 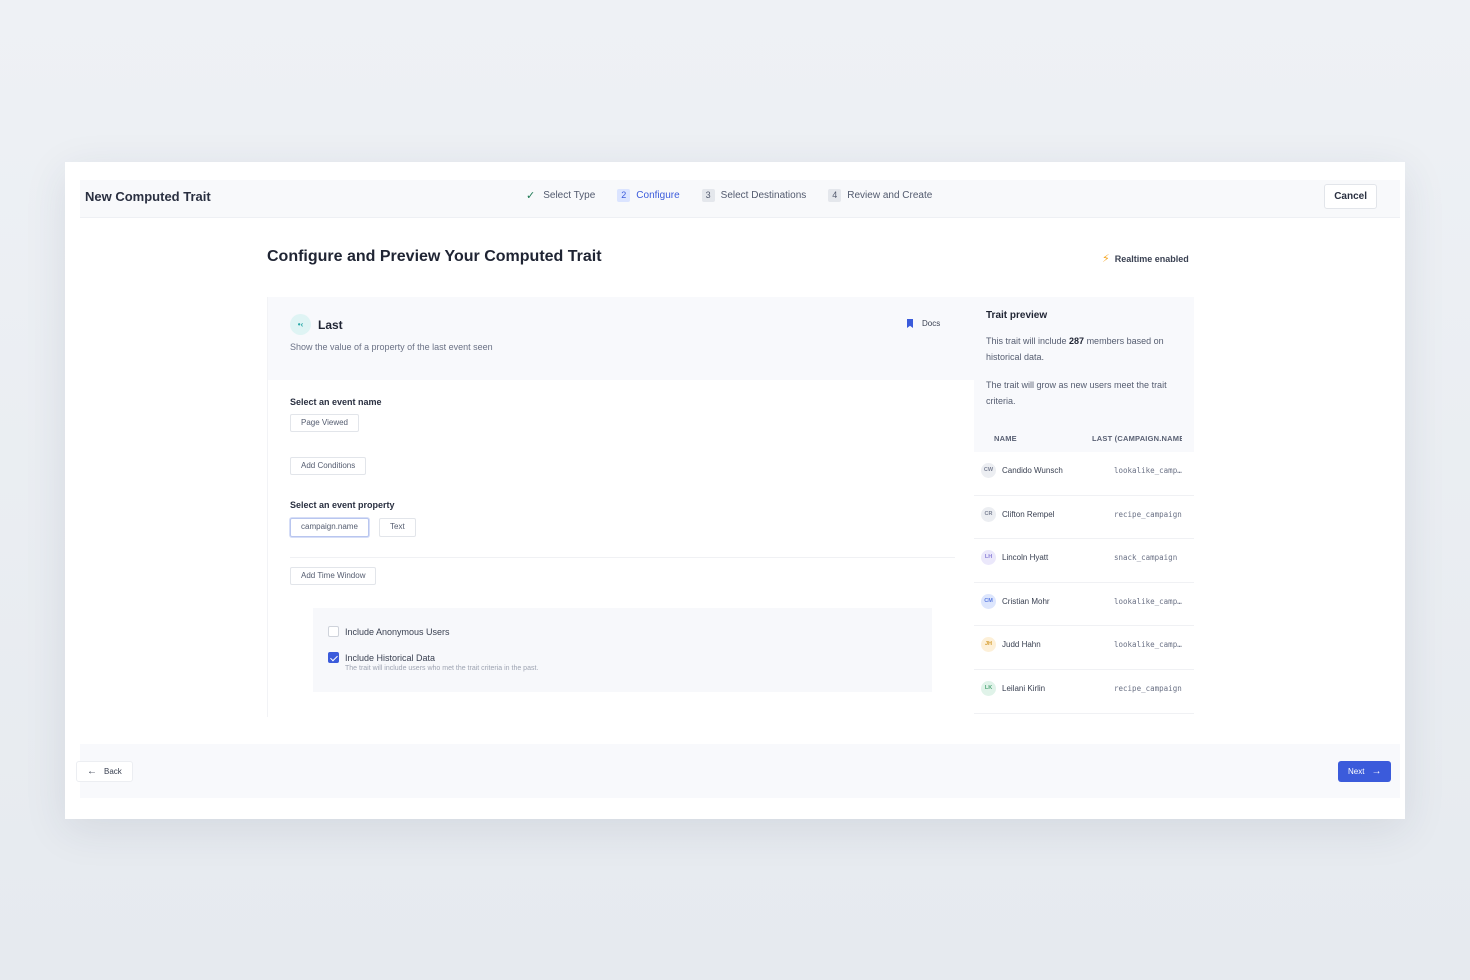 I want to click on include-anonymous-option: Include Anonymous Users, so click(x=389, y=631).